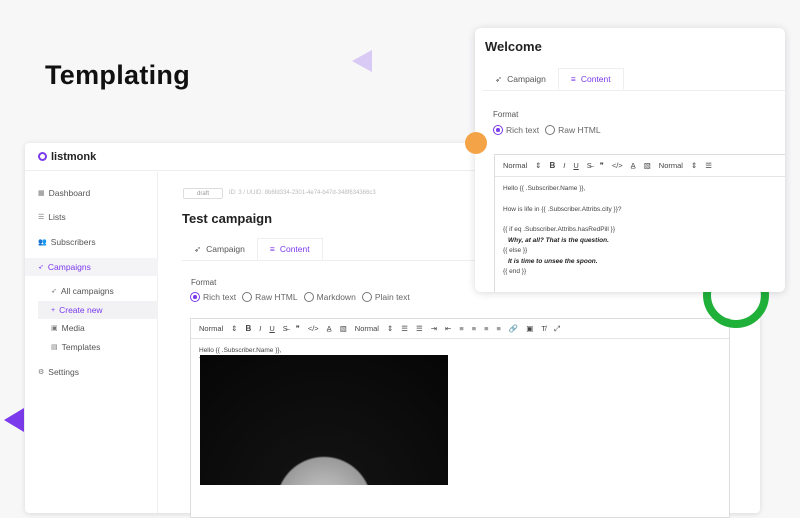 The height and width of the screenshot is (518, 800). What do you see at coordinates (526, 79) in the screenshot?
I see `label: Campaign` at bounding box center [526, 79].